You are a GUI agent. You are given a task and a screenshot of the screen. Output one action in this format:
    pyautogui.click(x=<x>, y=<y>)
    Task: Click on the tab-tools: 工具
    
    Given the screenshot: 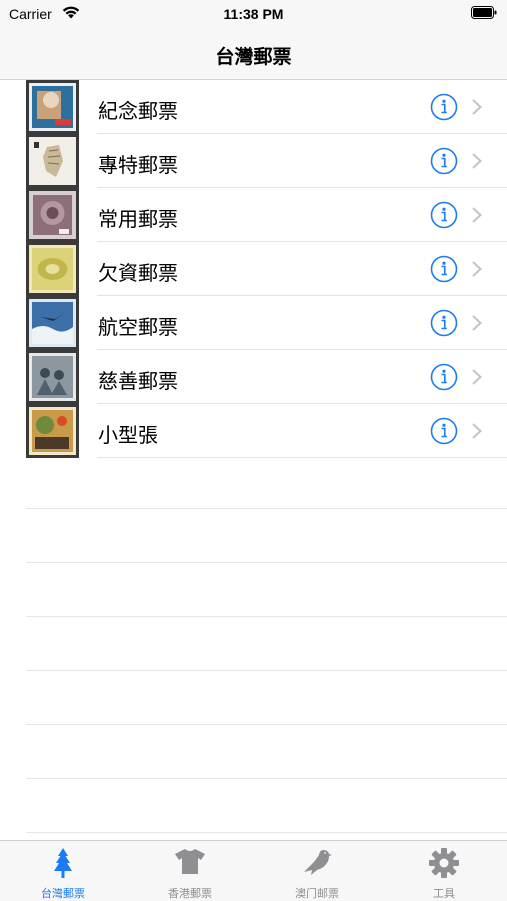 What is the action you would take?
    pyautogui.click(x=444, y=871)
    